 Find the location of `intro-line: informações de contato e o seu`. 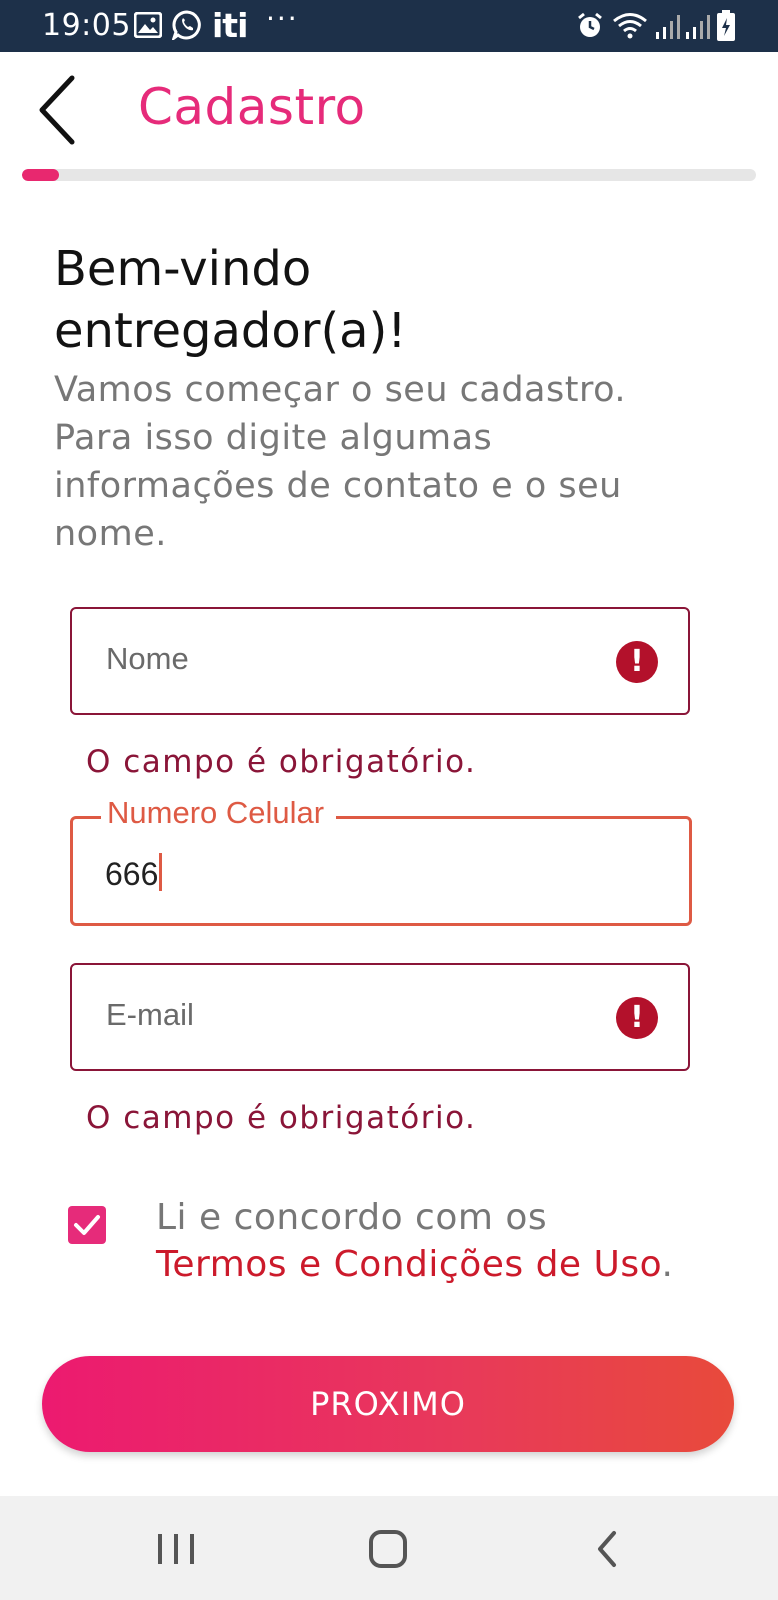

intro-line: informações de contato e o seu is located at coordinates (338, 486).